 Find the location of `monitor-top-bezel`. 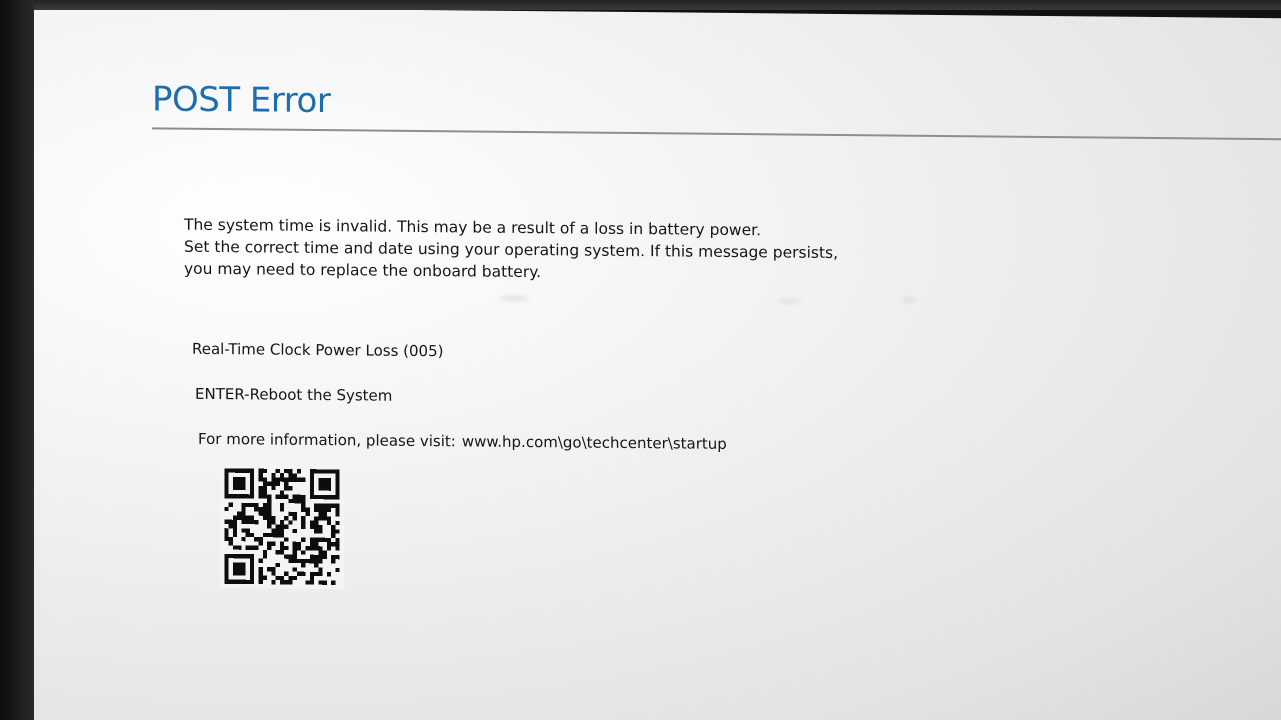

monitor-top-bezel is located at coordinates (640, 5).